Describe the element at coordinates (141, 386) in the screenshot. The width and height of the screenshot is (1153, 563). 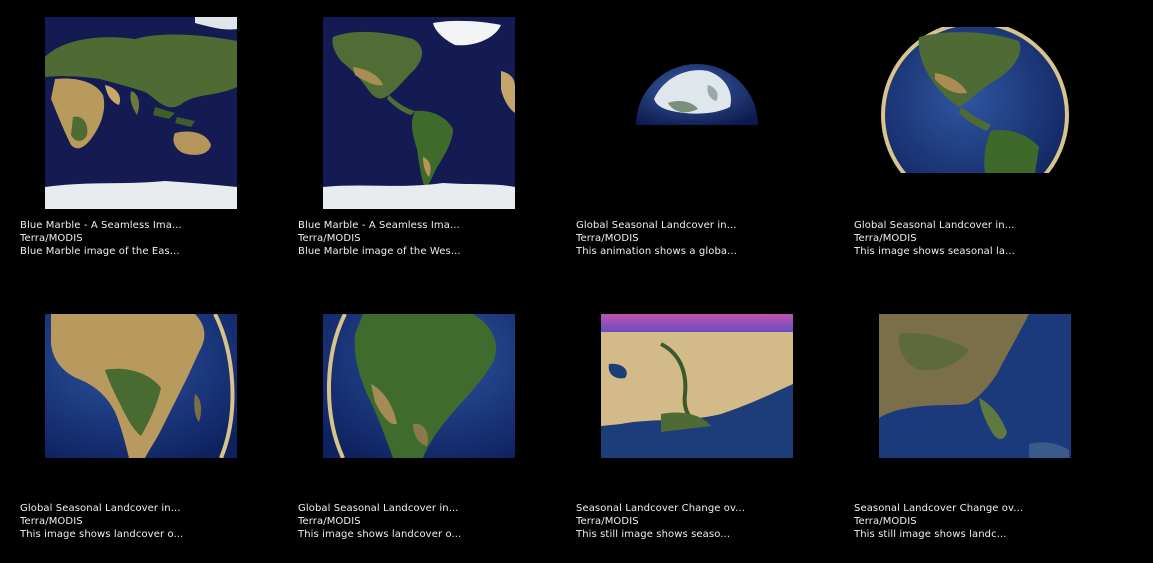
I see `africa-globe-thumbnail` at that location.